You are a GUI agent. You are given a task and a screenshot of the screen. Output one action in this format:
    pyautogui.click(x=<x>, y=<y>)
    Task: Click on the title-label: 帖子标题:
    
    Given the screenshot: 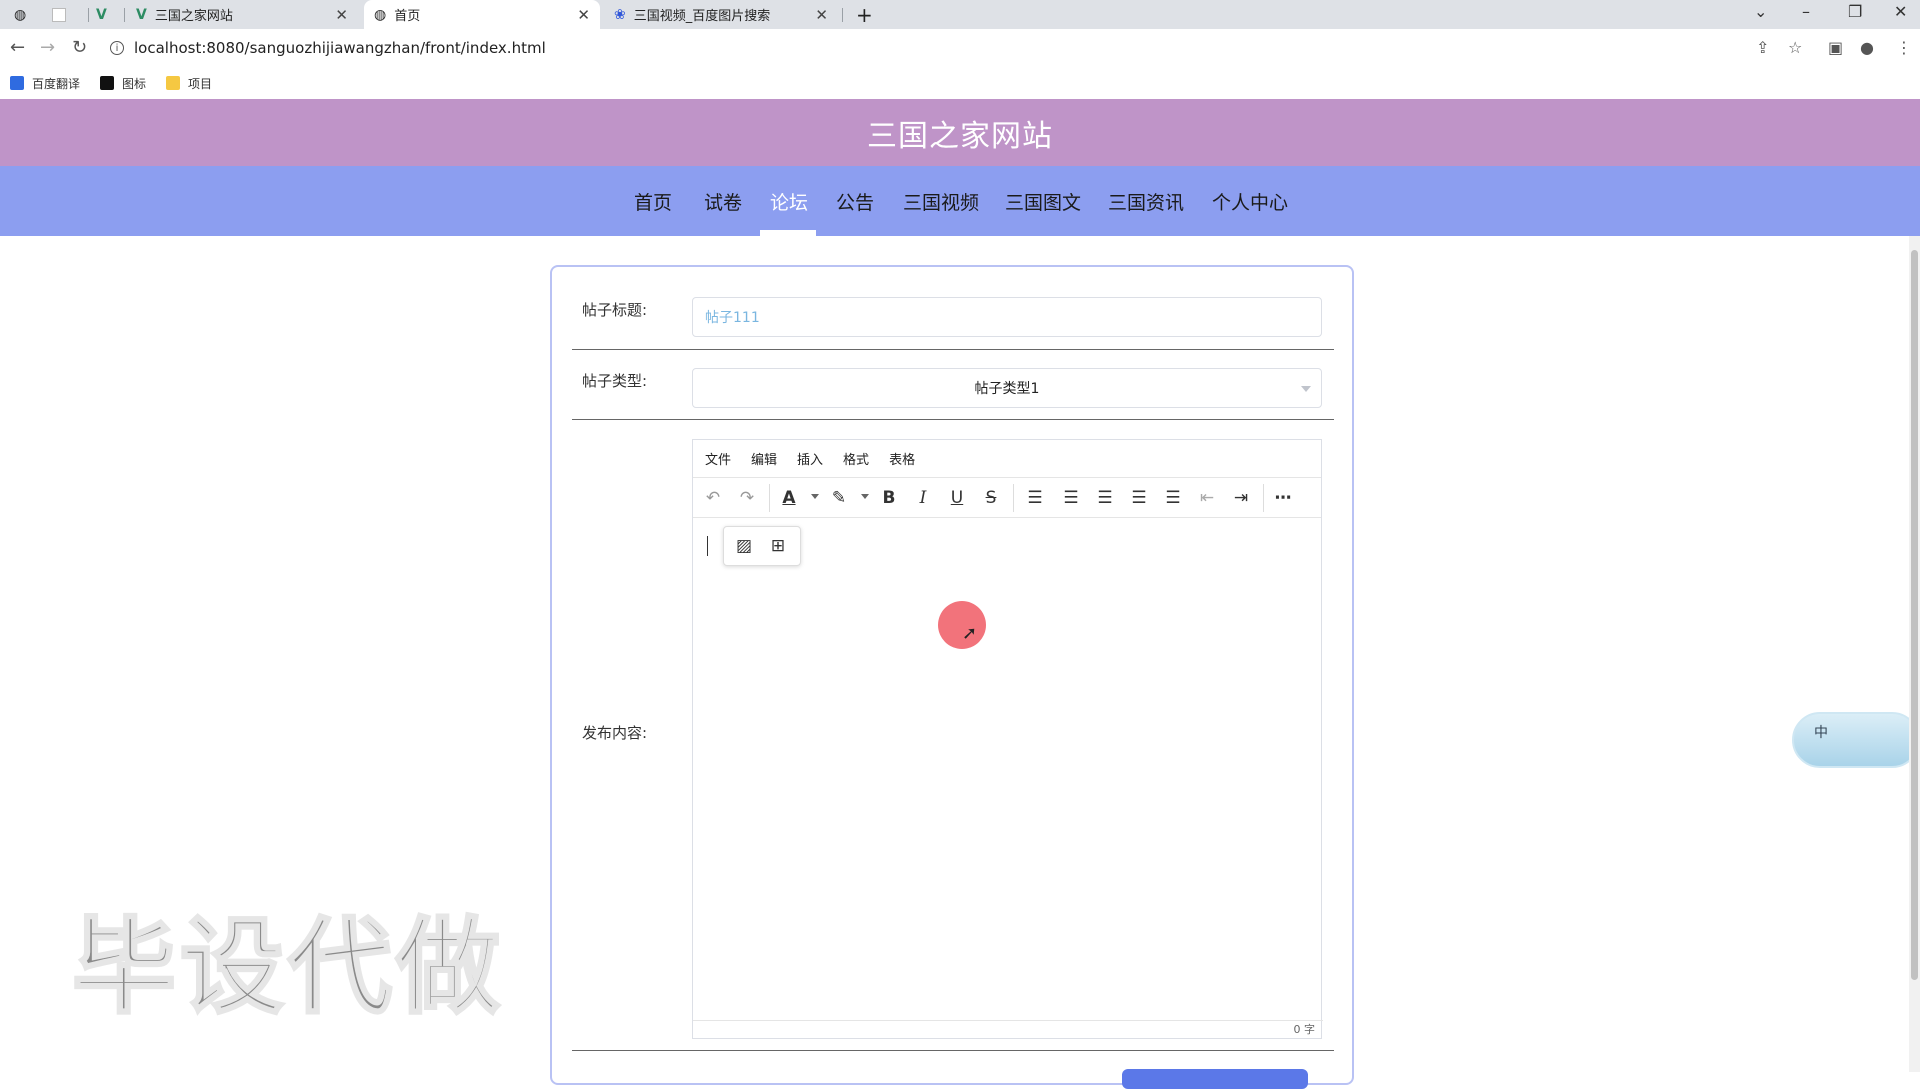 What is the action you would take?
    pyautogui.click(x=615, y=310)
    